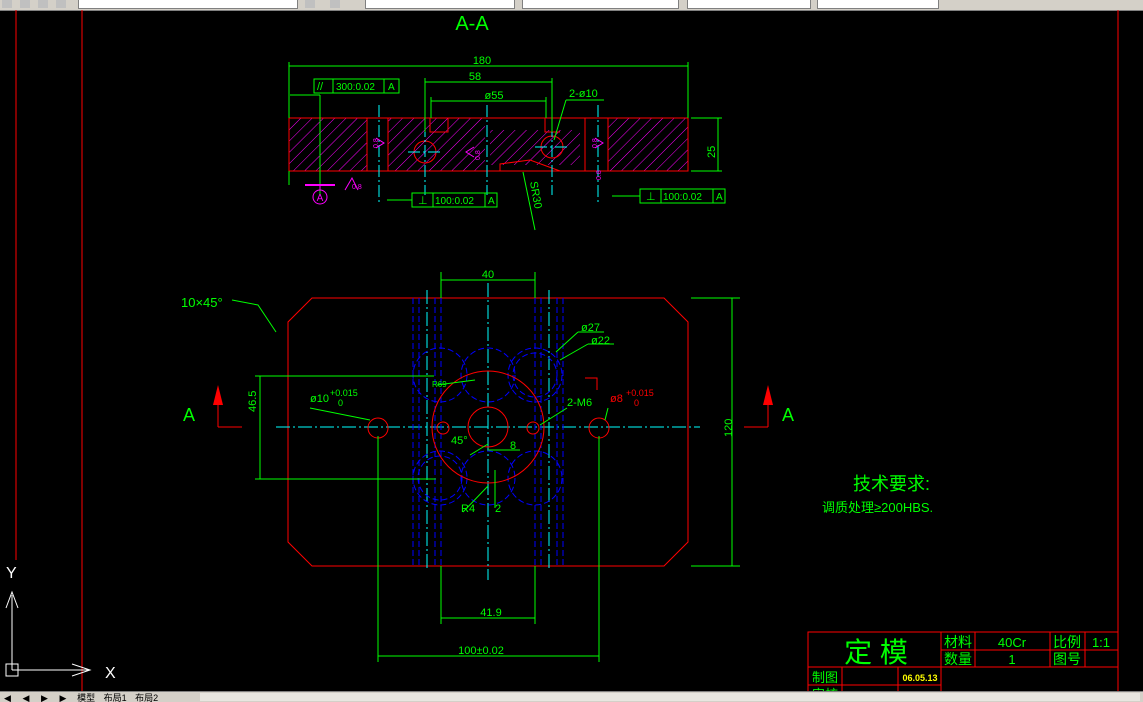 Image resolution: width=1143 pixels, height=702 pixels. What do you see at coordinates (616, 399) in the screenshot?
I see `hole-right-label: ø8` at bounding box center [616, 399].